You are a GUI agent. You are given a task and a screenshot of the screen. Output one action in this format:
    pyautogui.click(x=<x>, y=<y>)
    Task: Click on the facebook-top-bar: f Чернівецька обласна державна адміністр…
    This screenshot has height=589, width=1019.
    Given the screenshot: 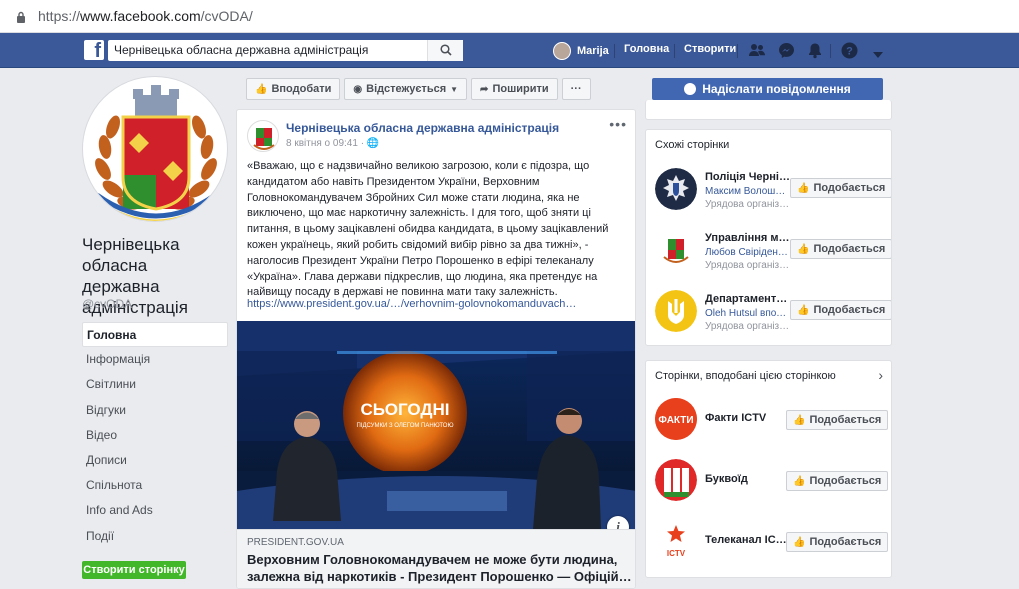 What is the action you would take?
    pyautogui.click(x=509, y=50)
    